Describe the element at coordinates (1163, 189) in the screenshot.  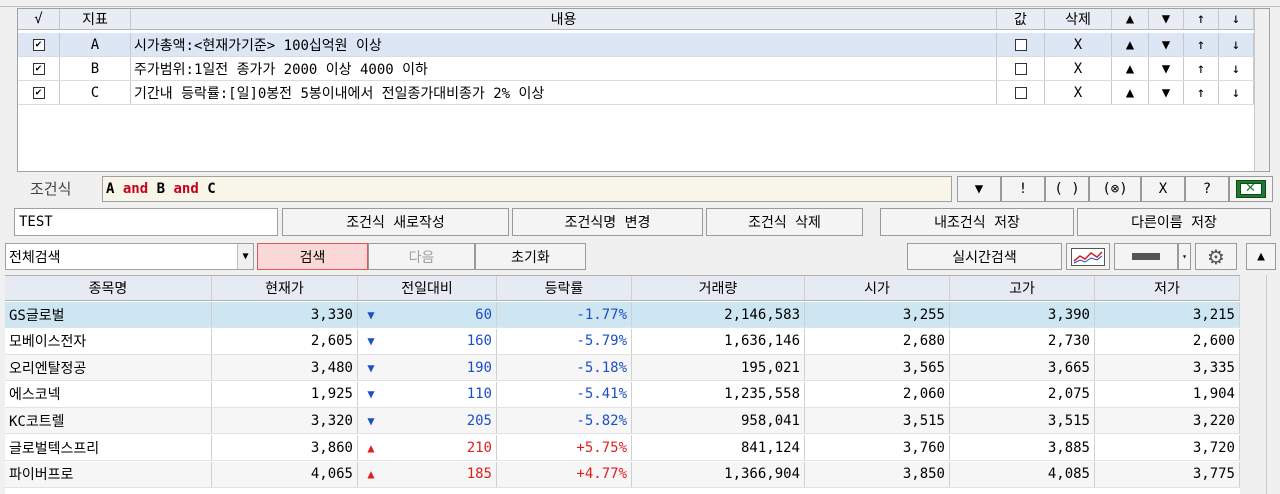
I see `formula-clear-button: X` at that location.